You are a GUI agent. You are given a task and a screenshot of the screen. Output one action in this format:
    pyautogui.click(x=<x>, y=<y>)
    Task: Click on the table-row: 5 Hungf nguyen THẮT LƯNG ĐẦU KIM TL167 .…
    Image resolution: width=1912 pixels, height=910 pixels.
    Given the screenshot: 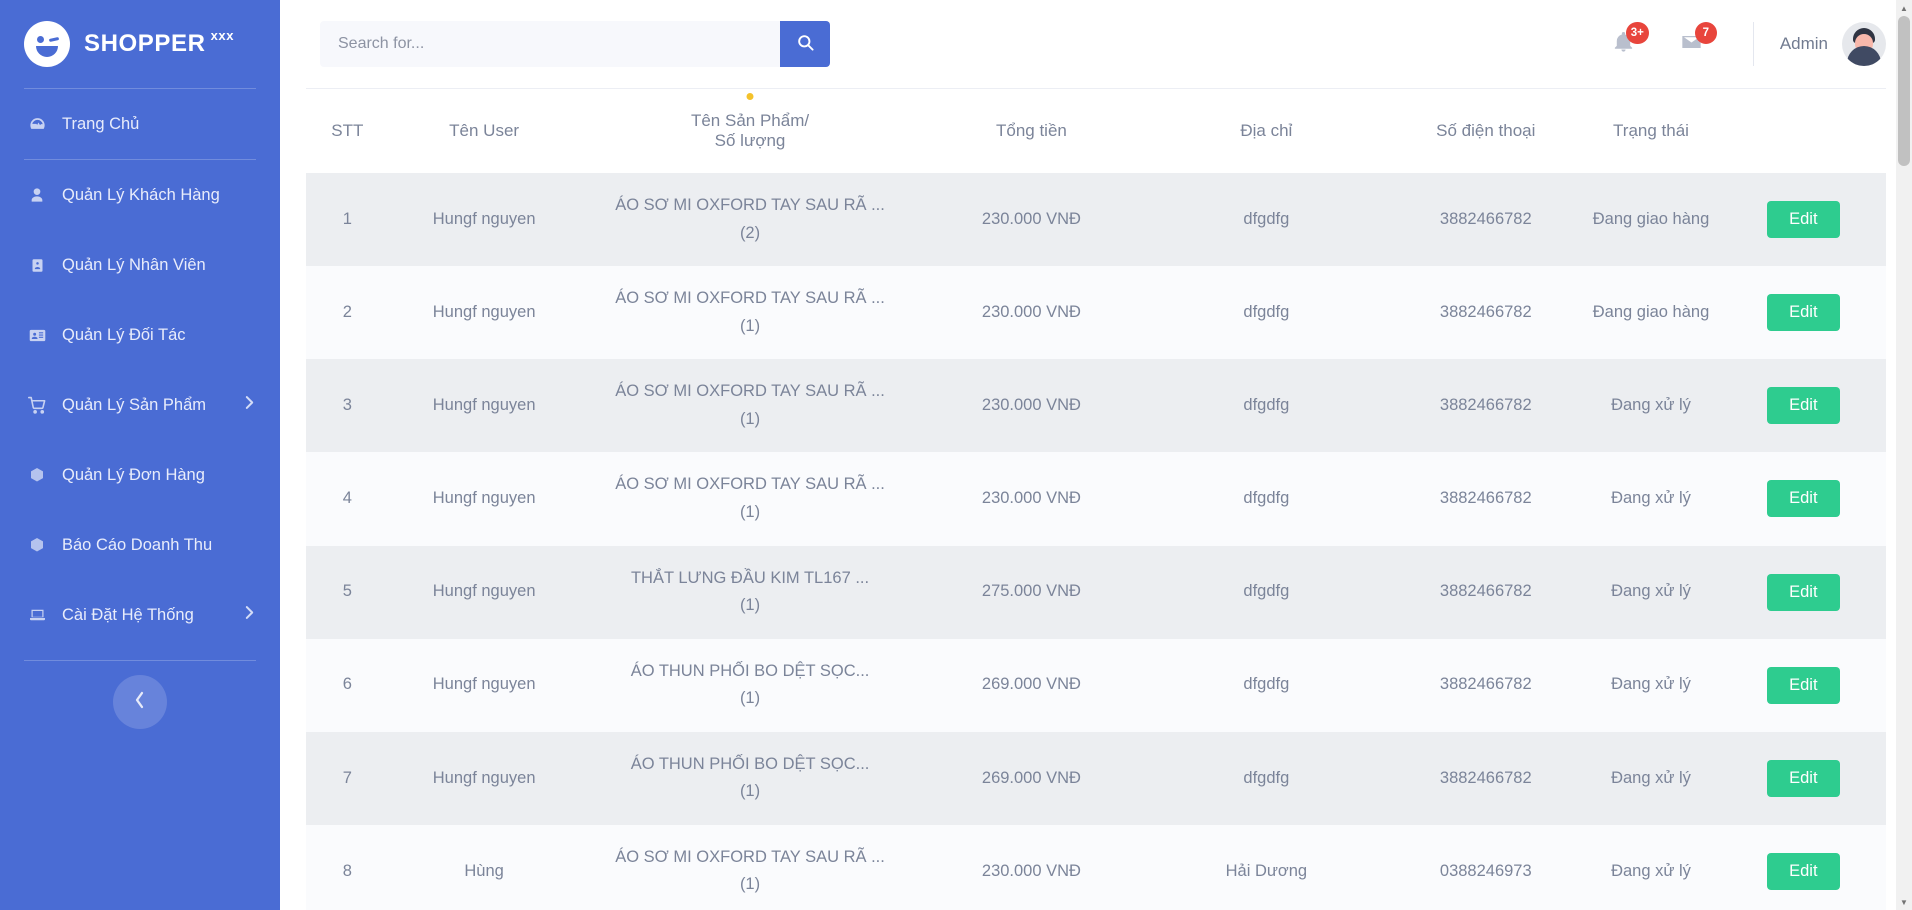 What is the action you would take?
    pyautogui.click(x=1096, y=592)
    